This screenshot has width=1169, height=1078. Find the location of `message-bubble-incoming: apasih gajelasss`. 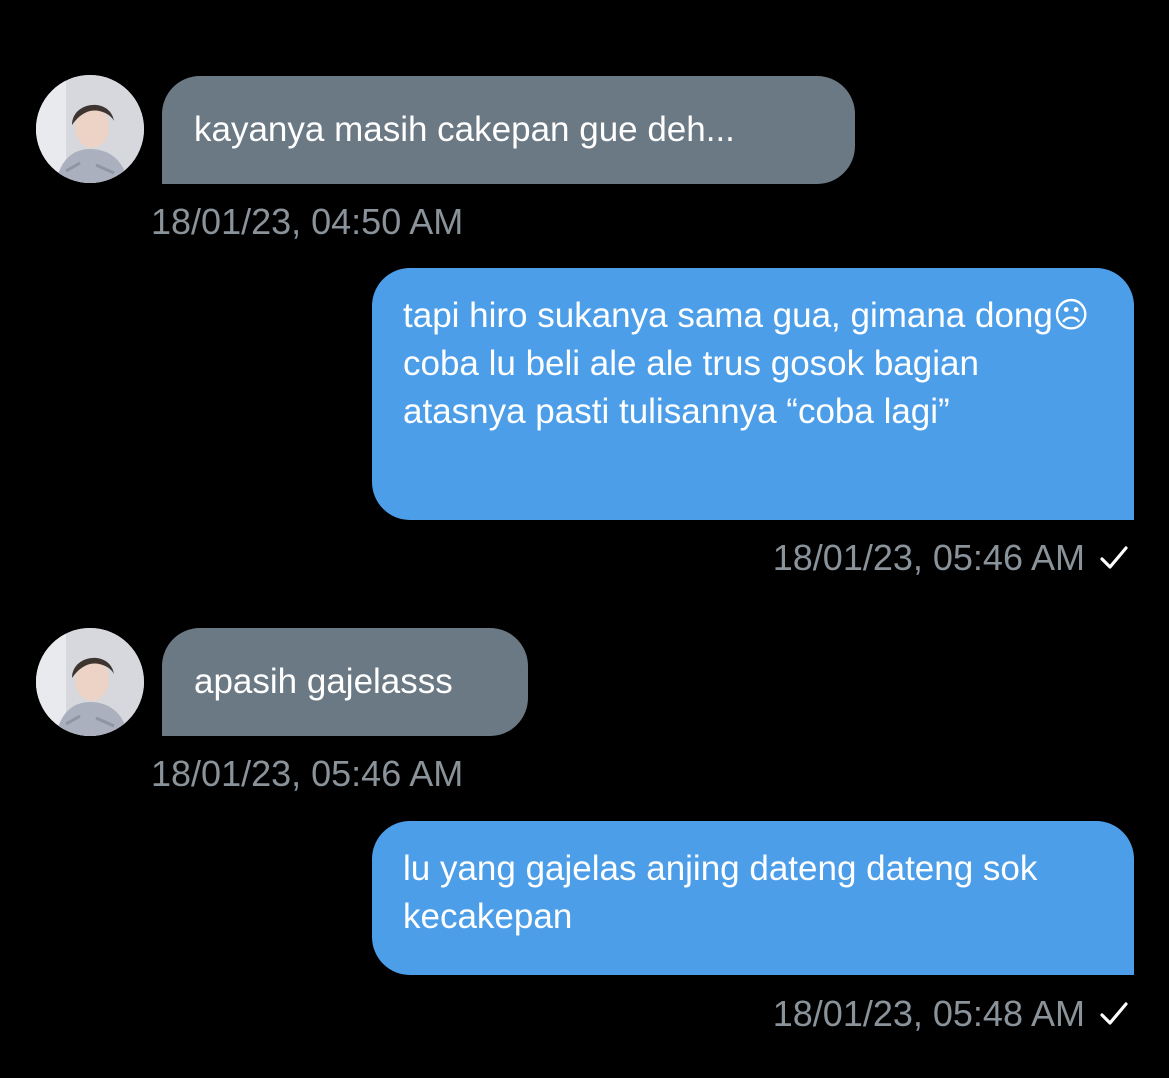

message-bubble-incoming: apasih gajelasss is located at coordinates (345, 682).